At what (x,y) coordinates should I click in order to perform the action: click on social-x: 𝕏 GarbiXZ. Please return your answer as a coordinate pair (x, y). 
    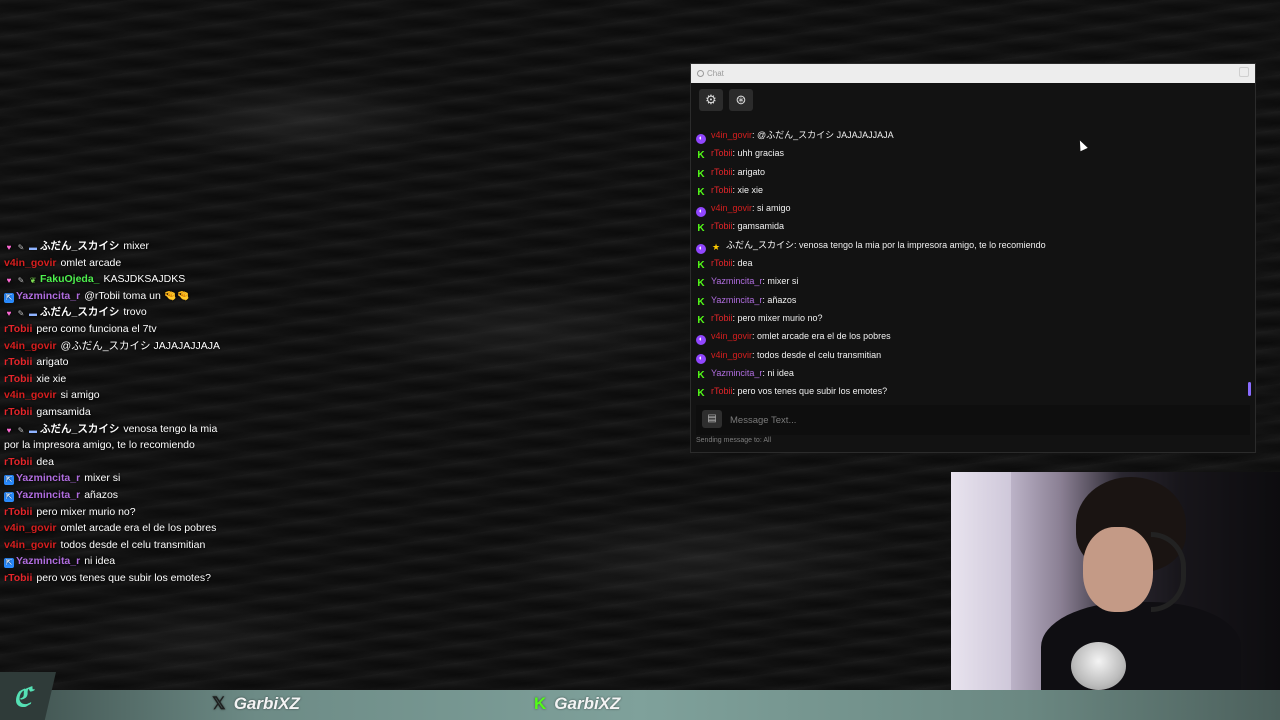
    Looking at the image, I should click on (256, 704).